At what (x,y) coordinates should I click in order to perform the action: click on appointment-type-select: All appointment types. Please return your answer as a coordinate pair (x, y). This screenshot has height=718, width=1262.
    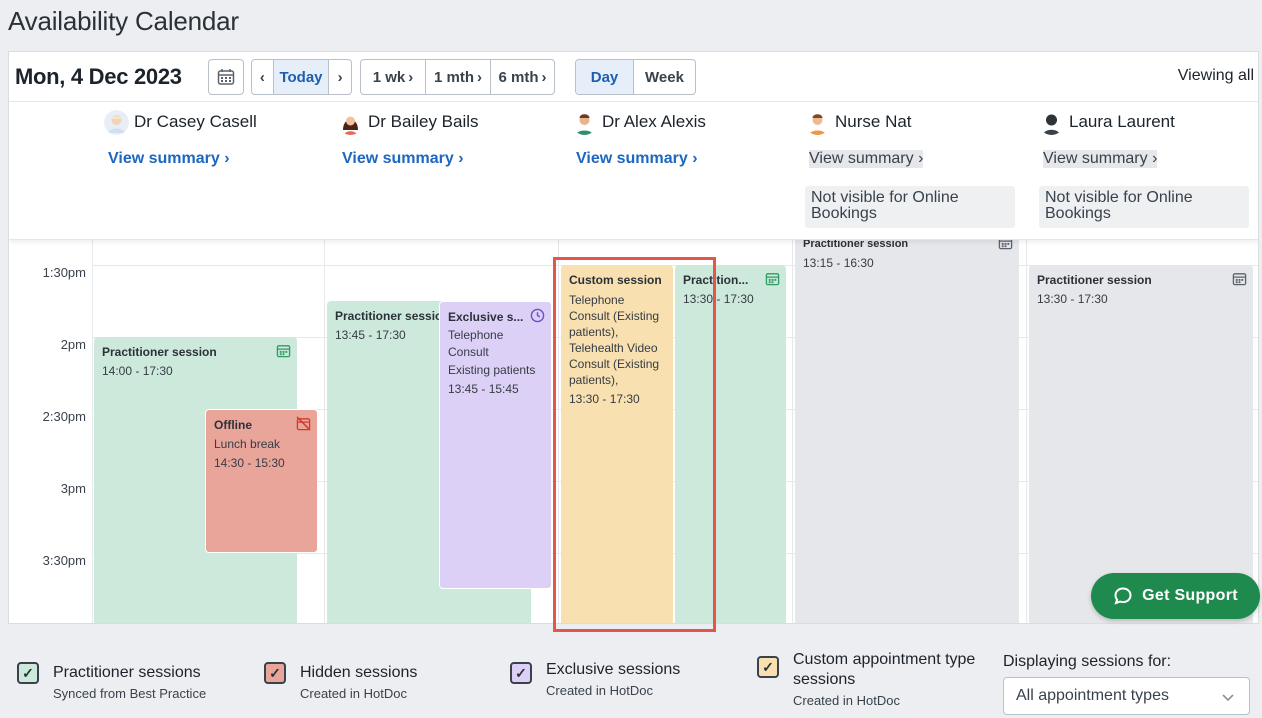
    Looking at the image, I should click on (1126, 696).